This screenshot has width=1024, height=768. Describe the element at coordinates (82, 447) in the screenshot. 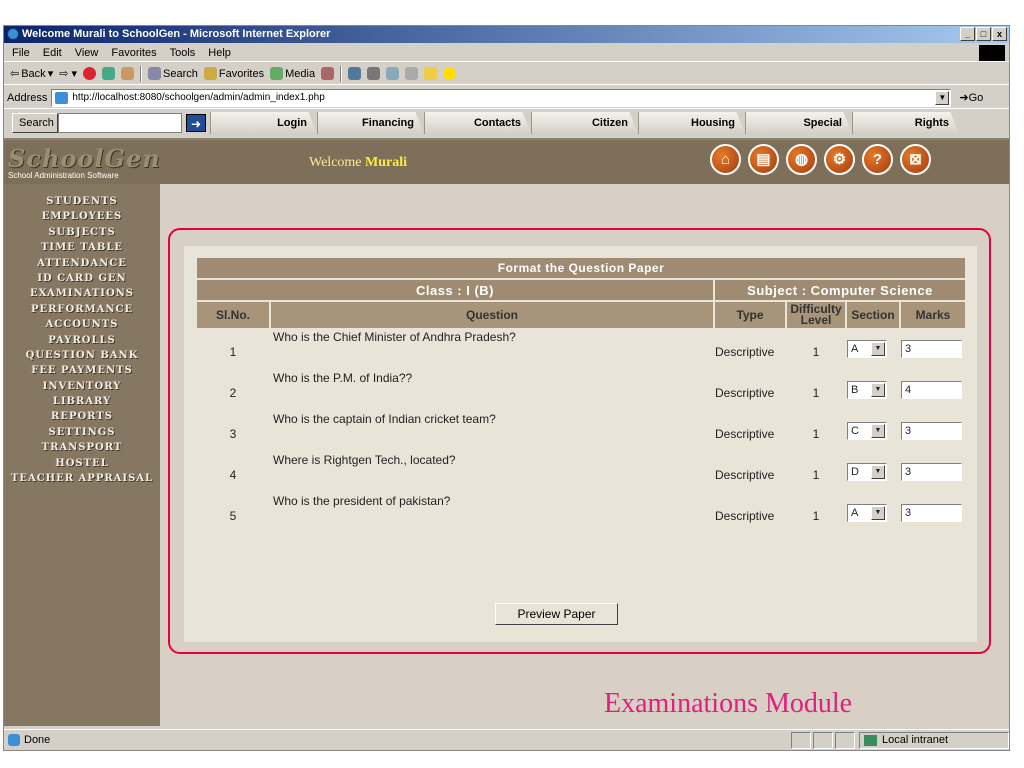

I see `sidebar-item-transport: TRANSPORT` at that location.